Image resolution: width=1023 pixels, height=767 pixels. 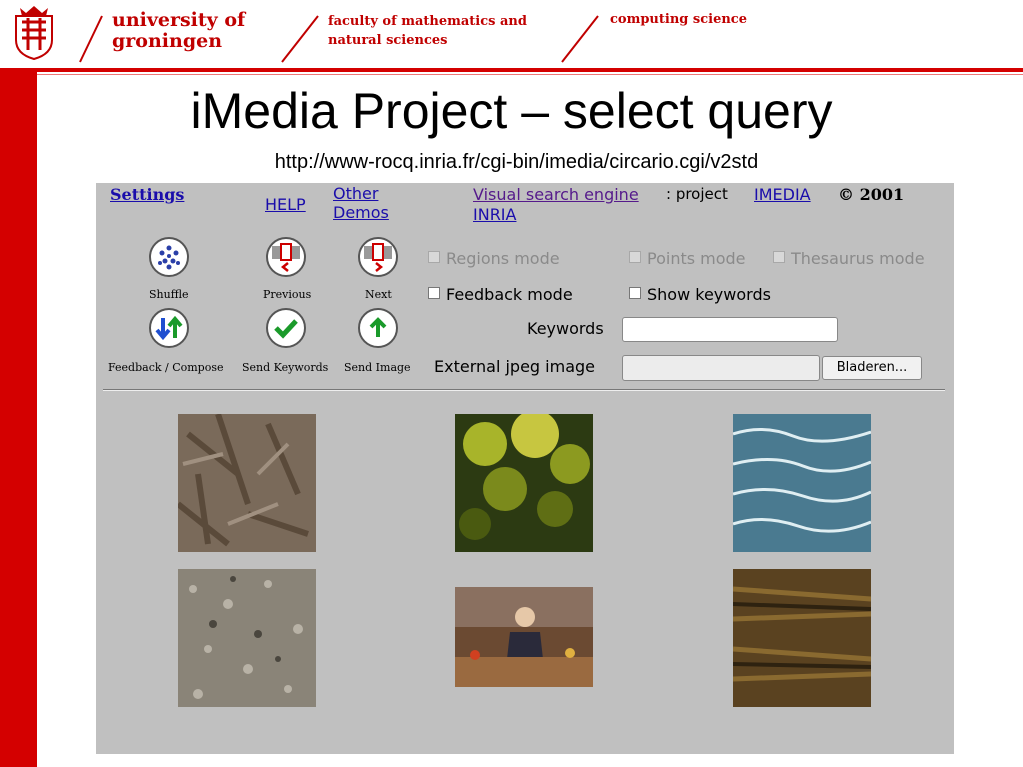 I want to click on show-keywords-option: Show keywords, so click(x=700, y=294).